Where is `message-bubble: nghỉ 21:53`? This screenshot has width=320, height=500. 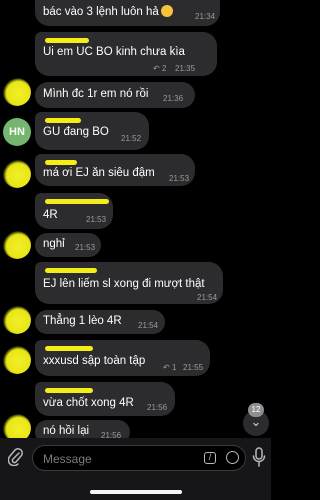
message-bubble: nghỉ 21:53 is located at coordinates (68, 245).